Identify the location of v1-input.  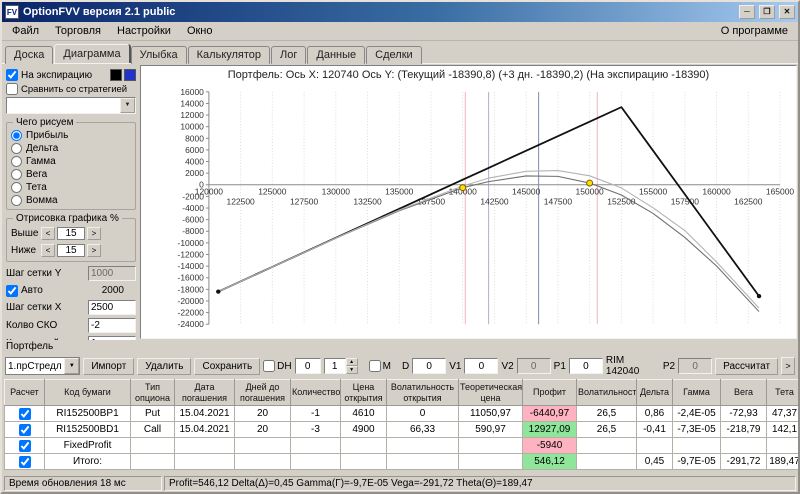
(481, 366).